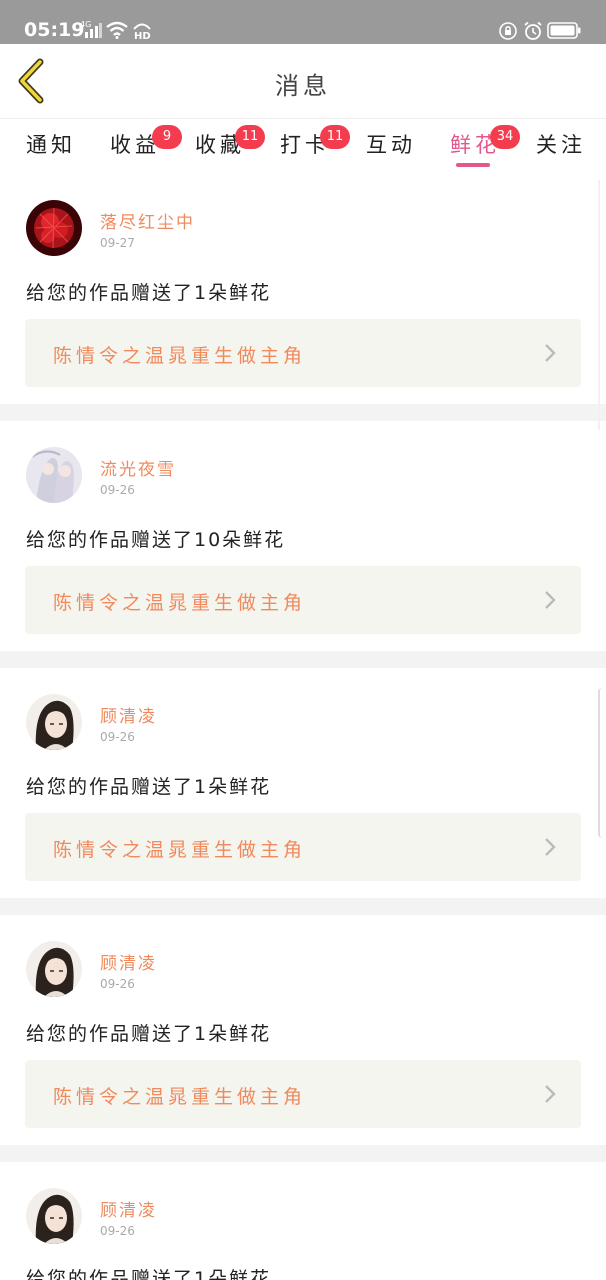 This screenshot has height=1280, width=606. I want to click on feed-card: 顾清凌 09-26 给您的作品赠送了1朵鲜花, so click(303, 1221).